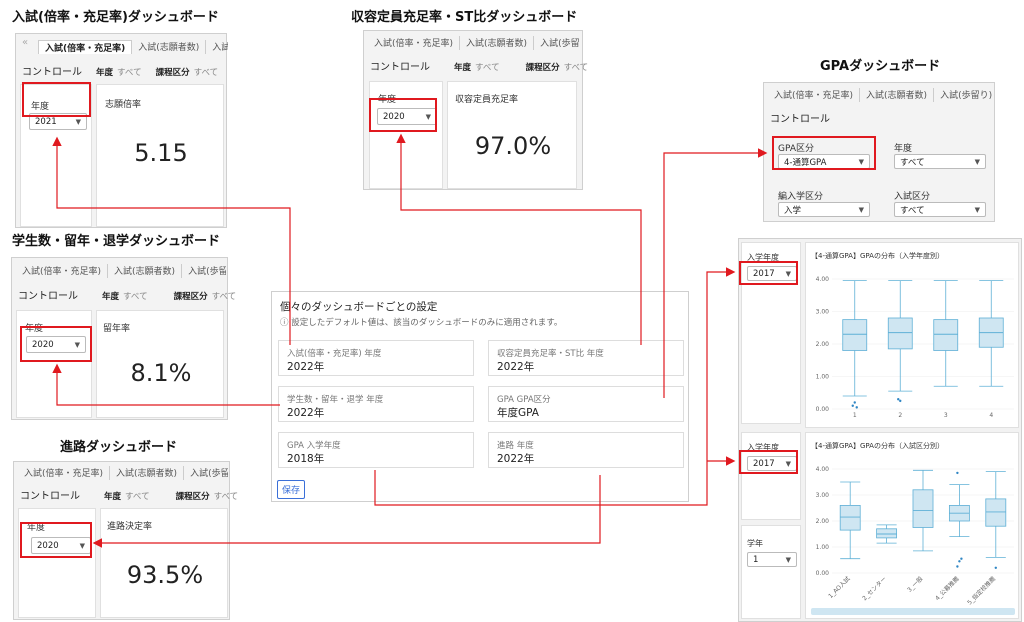 The height and width of the screenshot is (622, 1024). What do you see at coordinates (291, 489) in the screenshot?
I see `save-button: 保存` at bounding box center [291, 489].